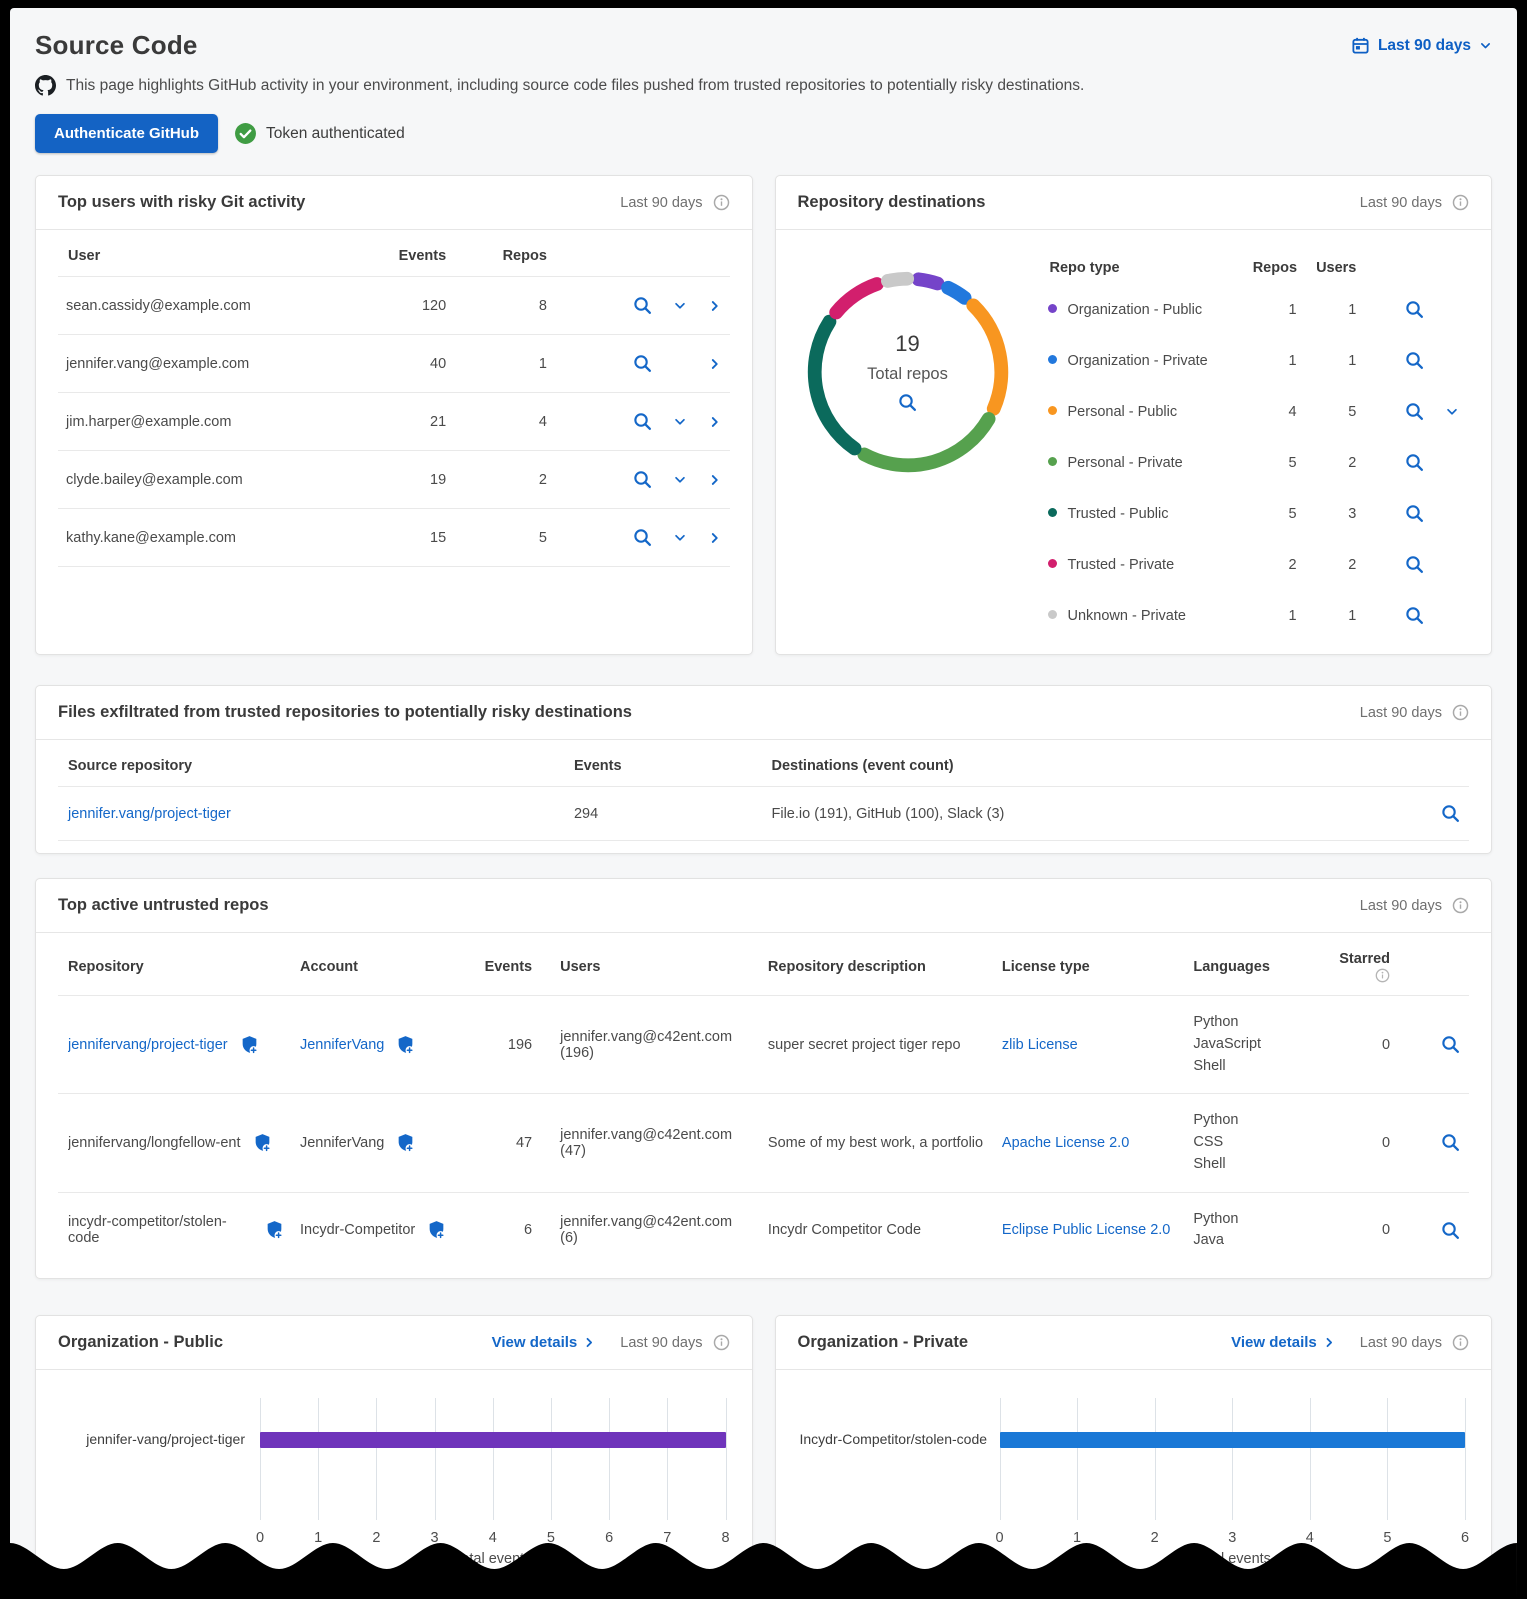 The image size is (1527, 1599). I want to click on user-email: jennifer.vang@example.com, so click(206, 363).